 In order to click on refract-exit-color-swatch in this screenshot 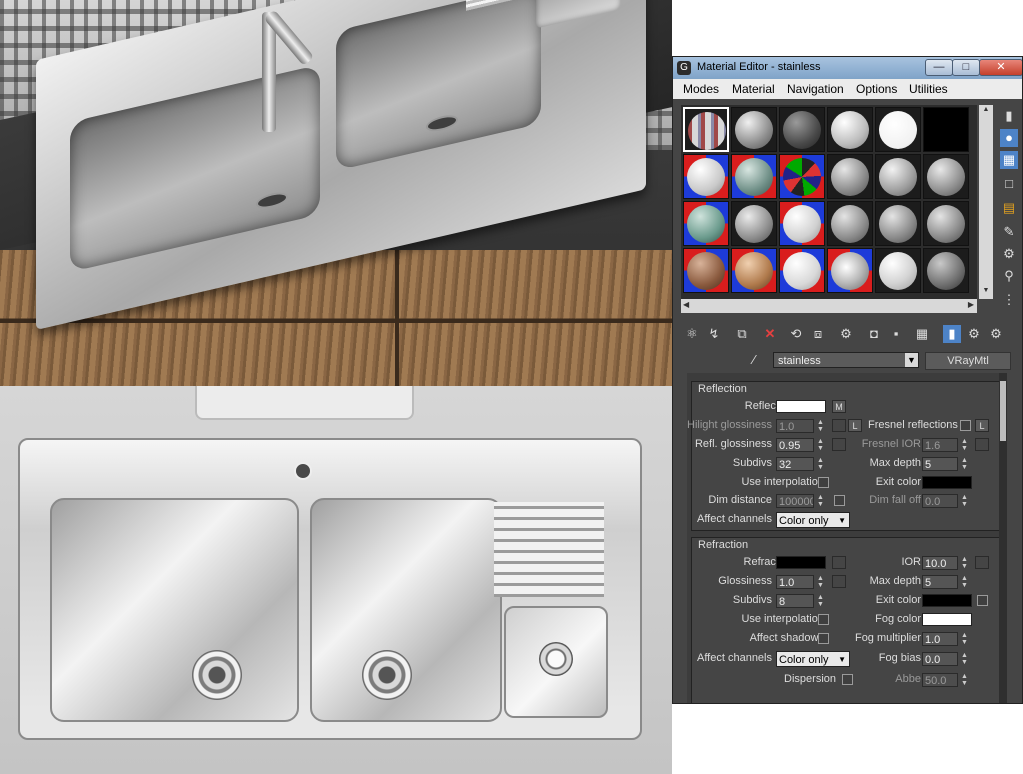, I will do `click(947, 600)`.